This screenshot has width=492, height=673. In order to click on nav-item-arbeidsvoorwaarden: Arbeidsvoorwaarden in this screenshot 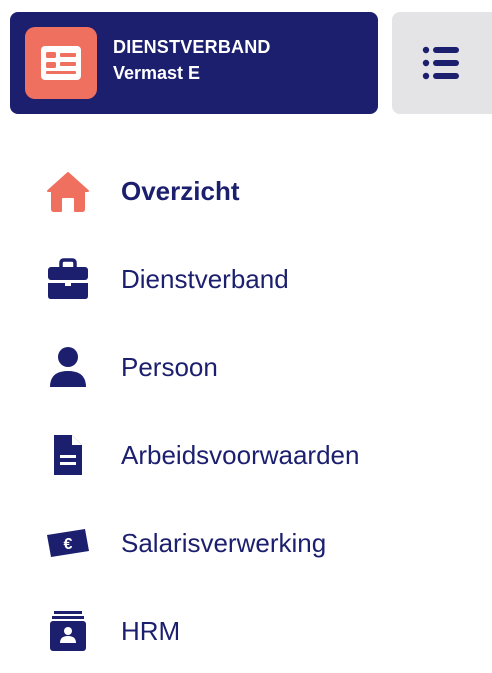, I will do `click(246, 453)`.